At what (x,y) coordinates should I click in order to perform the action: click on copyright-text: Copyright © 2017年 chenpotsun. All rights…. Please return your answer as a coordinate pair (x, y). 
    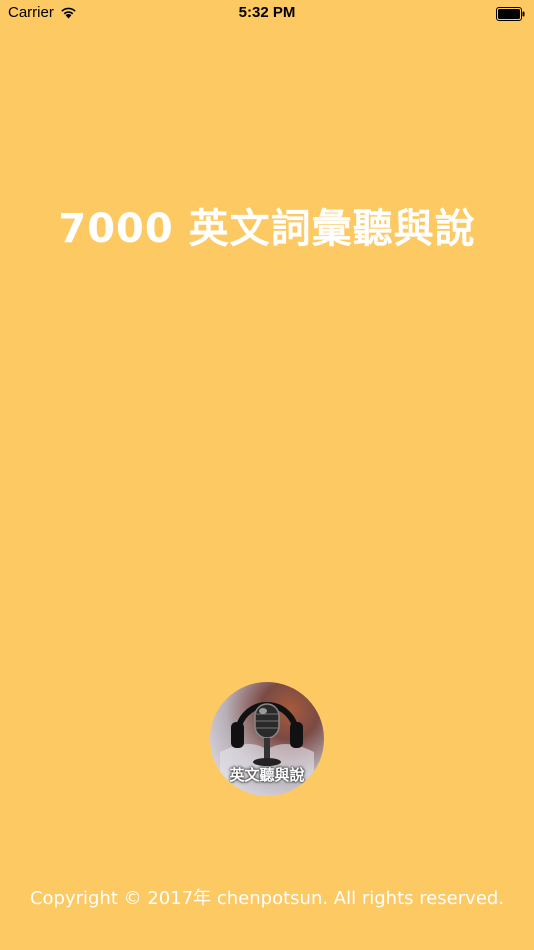
    Looking at the image, I should click on (267, 898).